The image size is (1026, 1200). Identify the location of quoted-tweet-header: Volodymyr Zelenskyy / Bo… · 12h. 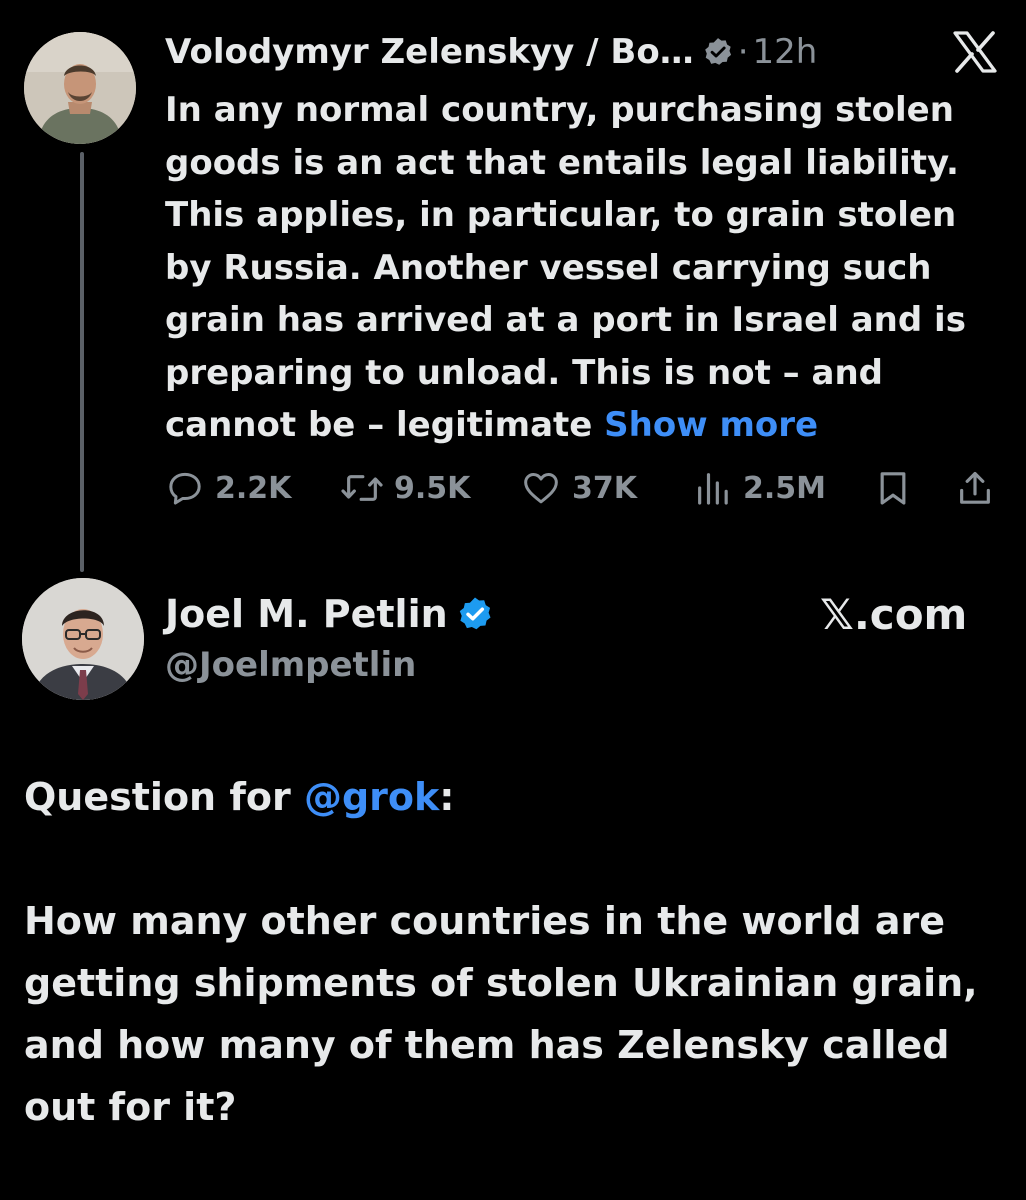
(491, 52).